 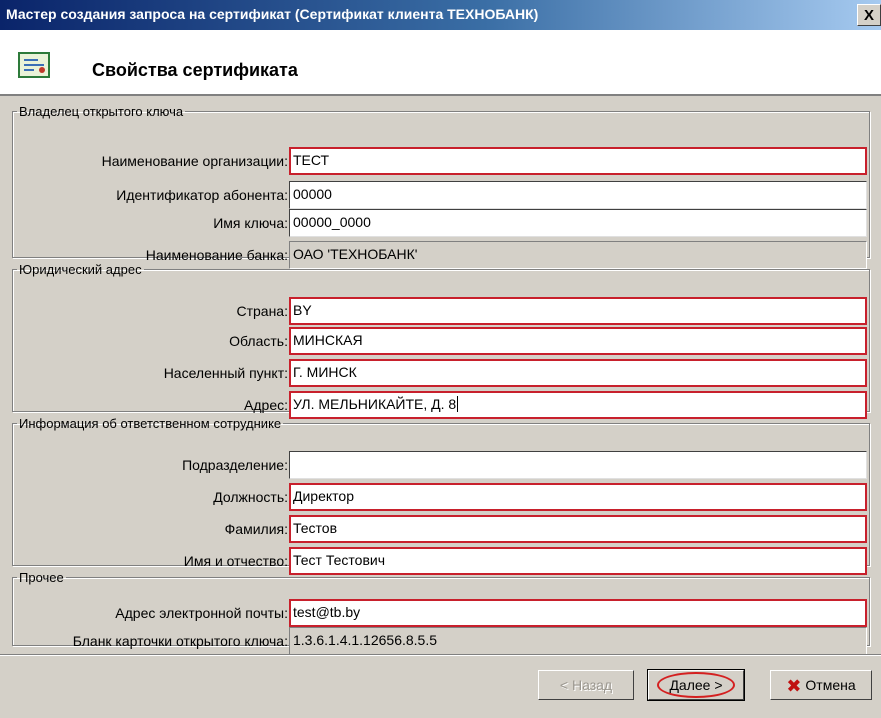 What do you see at coordinates (150, 423) in the screenshot?
I see `employee-group-legend: Информация об ответственном сотруднике` at bounding box center [150, 423].